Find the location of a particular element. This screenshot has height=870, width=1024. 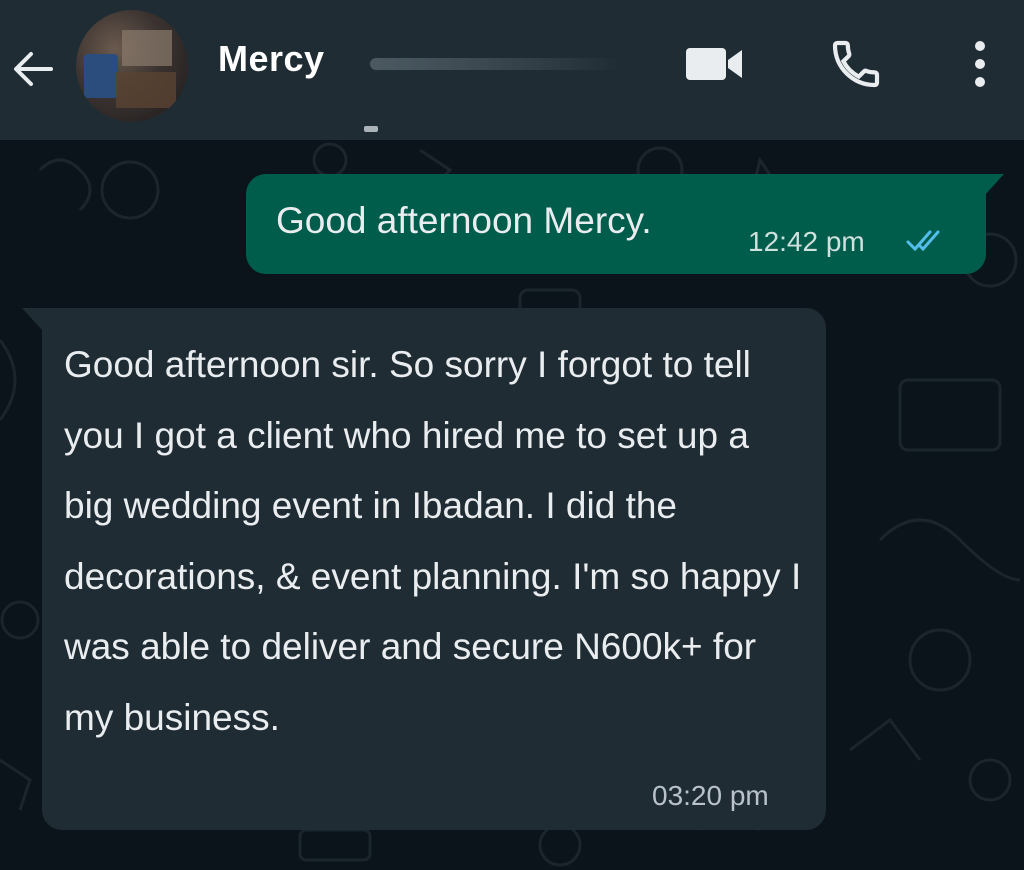

back-button is located at coordinates (33, 69).